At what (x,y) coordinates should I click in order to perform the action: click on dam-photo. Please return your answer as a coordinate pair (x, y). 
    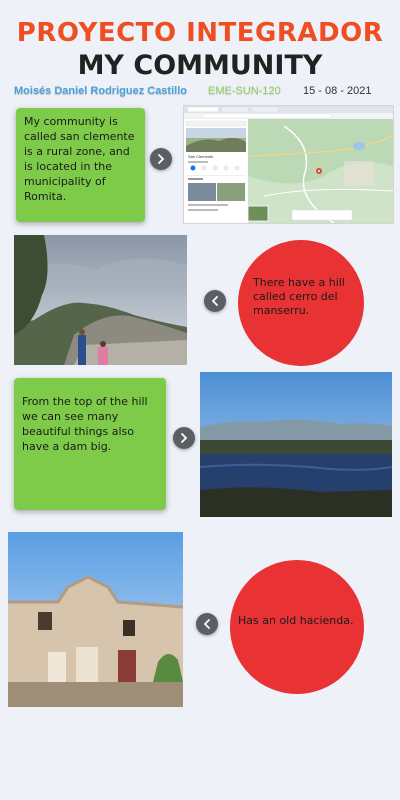
    Looking at the image, I should click on (296, 444).